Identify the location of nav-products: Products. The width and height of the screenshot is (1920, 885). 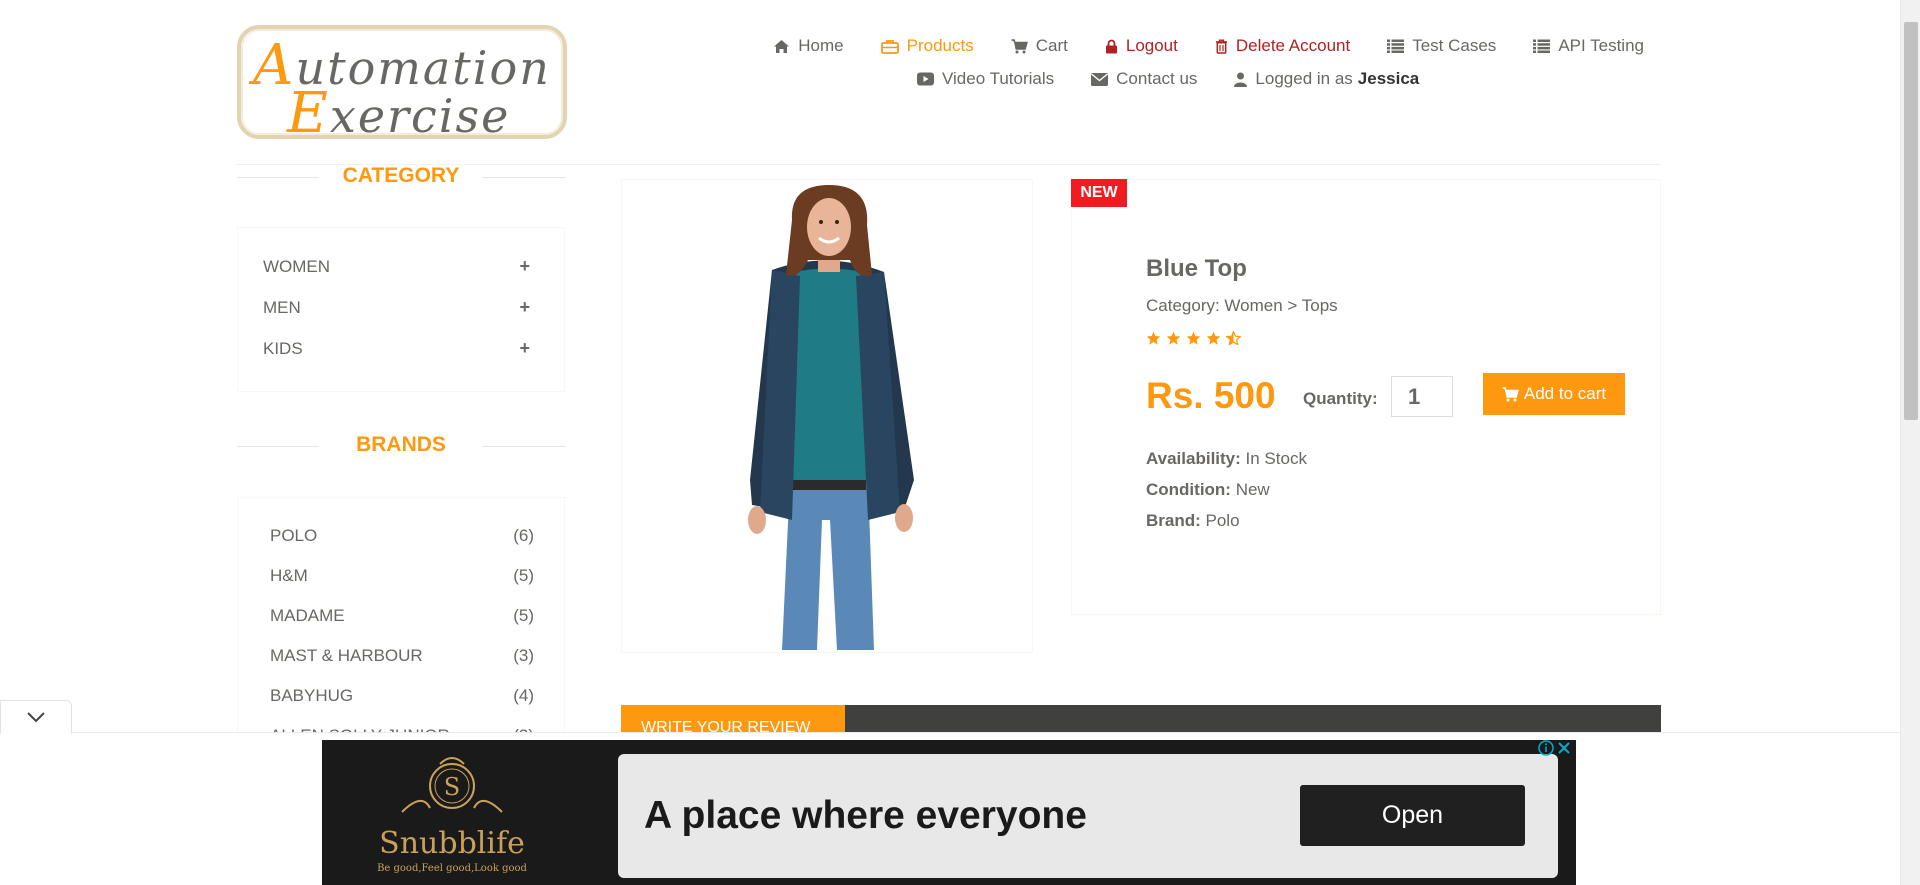
(927, 46).